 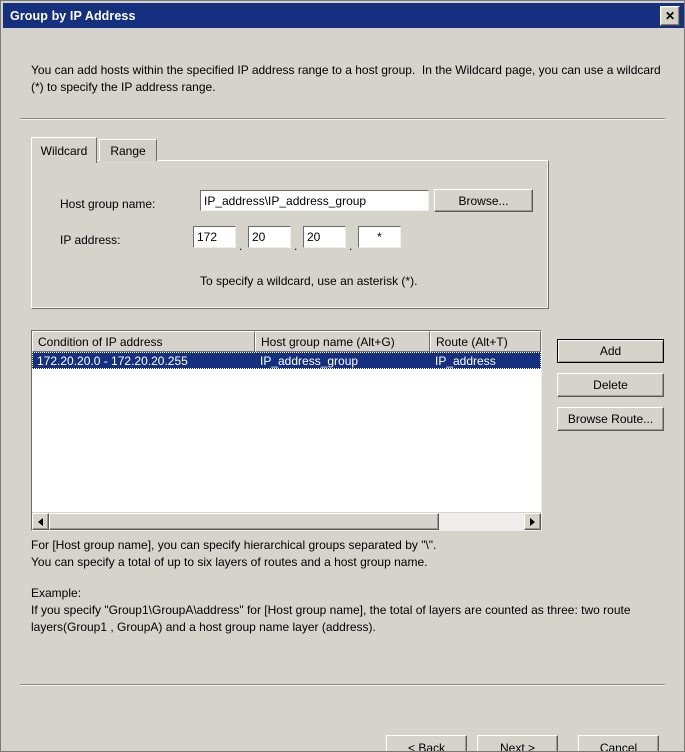 I want to click on ip-octet-4-input: *, so click(x=379, y=237).